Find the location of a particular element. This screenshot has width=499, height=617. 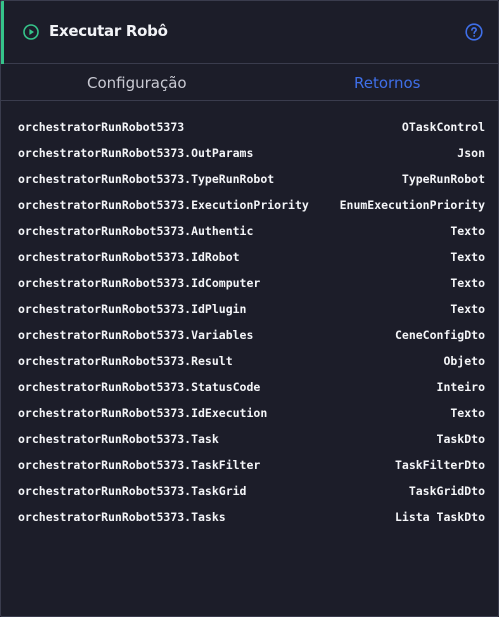

tab-retornos: Retornos is located at coordinates (387, 83).